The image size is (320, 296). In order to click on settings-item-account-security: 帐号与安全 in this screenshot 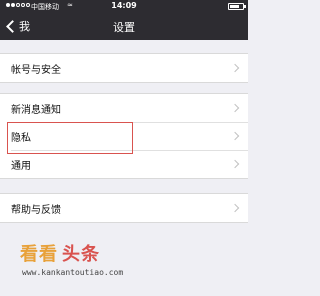, I will do `click(124, 68)`.